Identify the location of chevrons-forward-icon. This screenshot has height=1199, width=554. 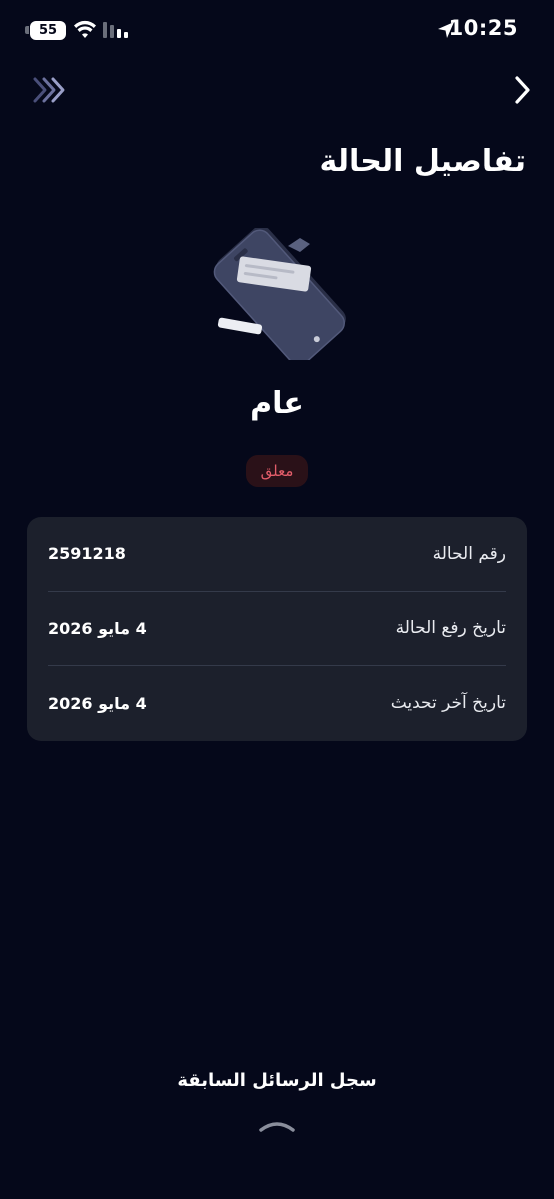
(50, 90).